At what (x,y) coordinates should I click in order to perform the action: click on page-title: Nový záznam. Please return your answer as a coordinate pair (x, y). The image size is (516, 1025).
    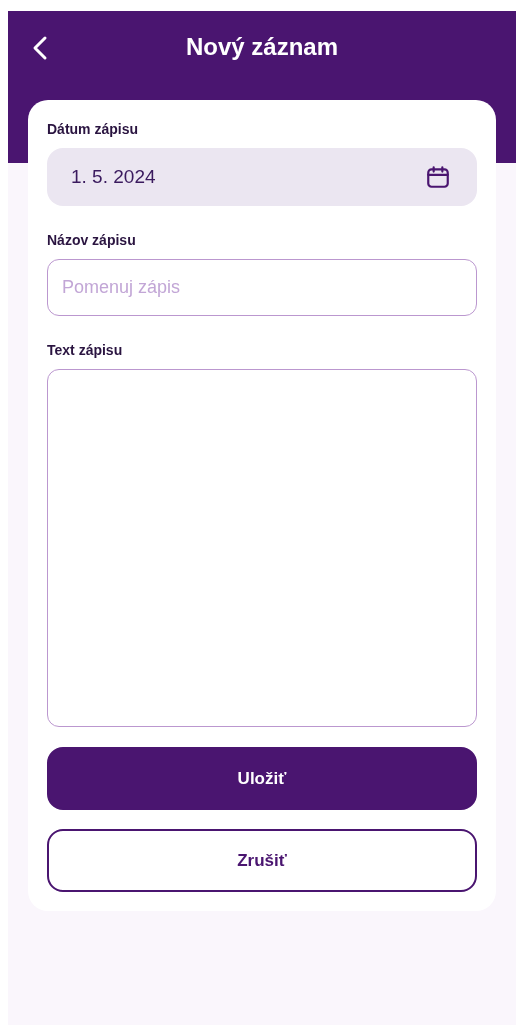
    Looking at the image, I should click on (262, 47).